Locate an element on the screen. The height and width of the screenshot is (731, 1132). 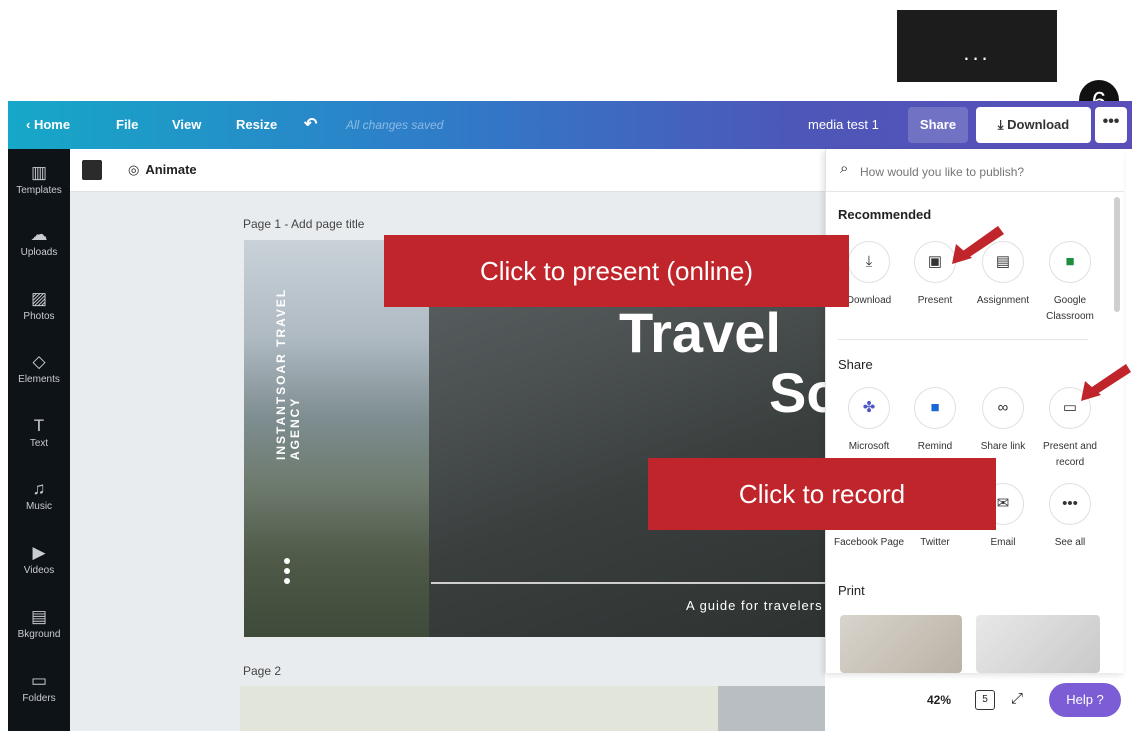
arrow-to-present-icon is located at coordinates (978, 245).